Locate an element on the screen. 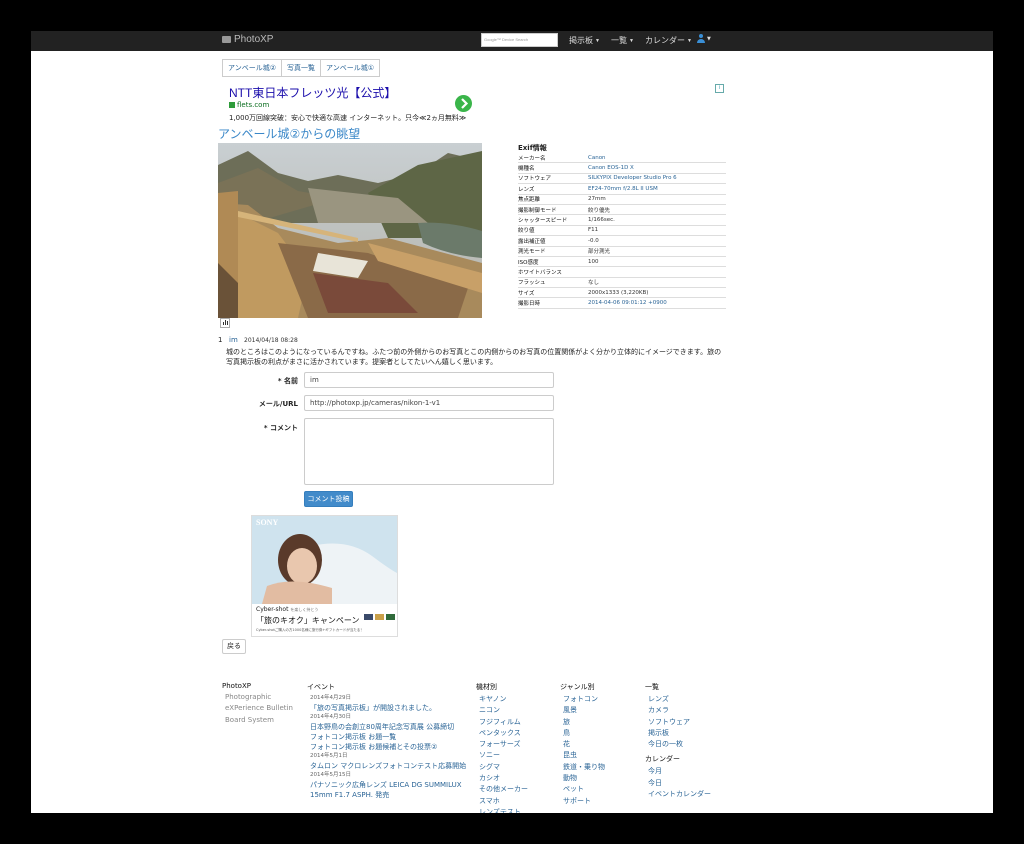 This screenshot has height=844, width=1024. ad-url-text: flets.com is located at coordinates (253, 105).